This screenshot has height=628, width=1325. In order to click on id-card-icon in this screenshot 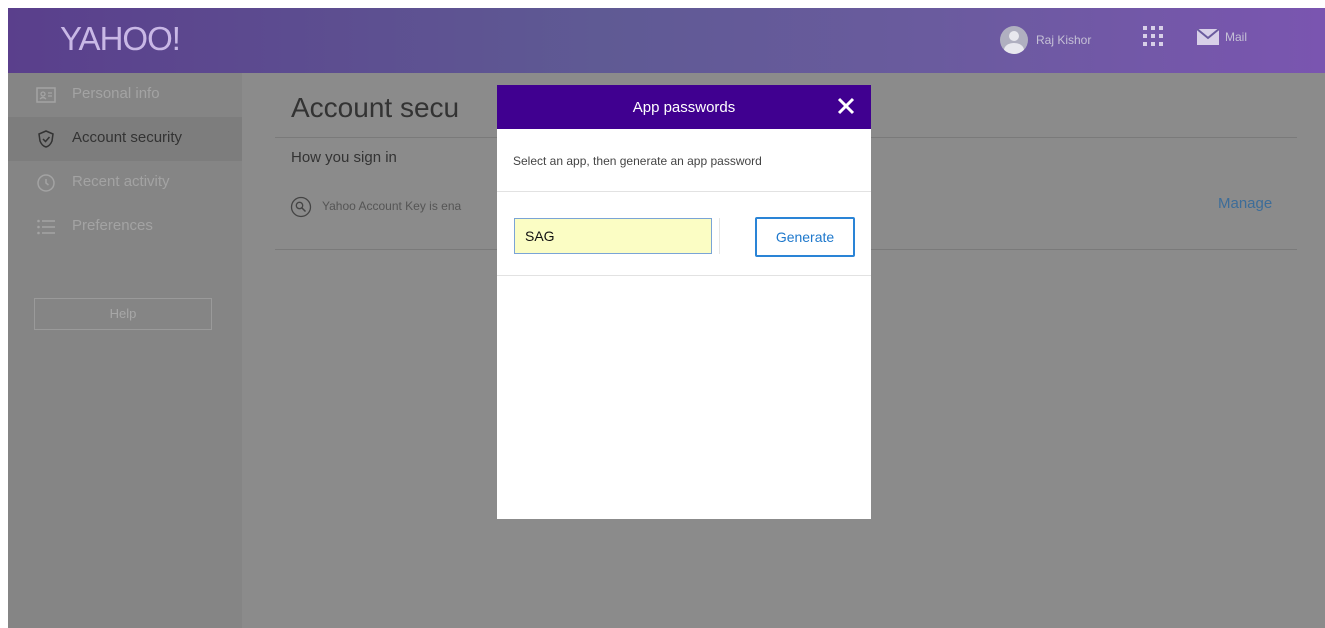, I will do `click(46, 95)`.